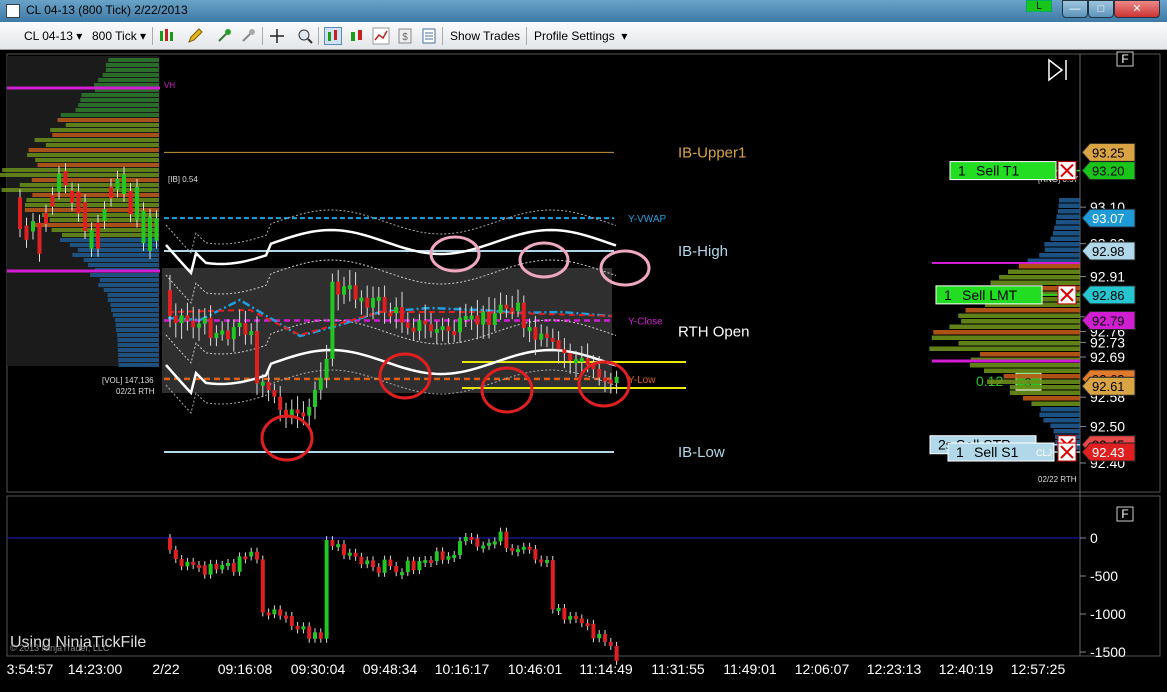  What do you see at coordinates (1075, 9) in the screenshot?
I see `minimize-button: —` at bounding box center [1075, 9].